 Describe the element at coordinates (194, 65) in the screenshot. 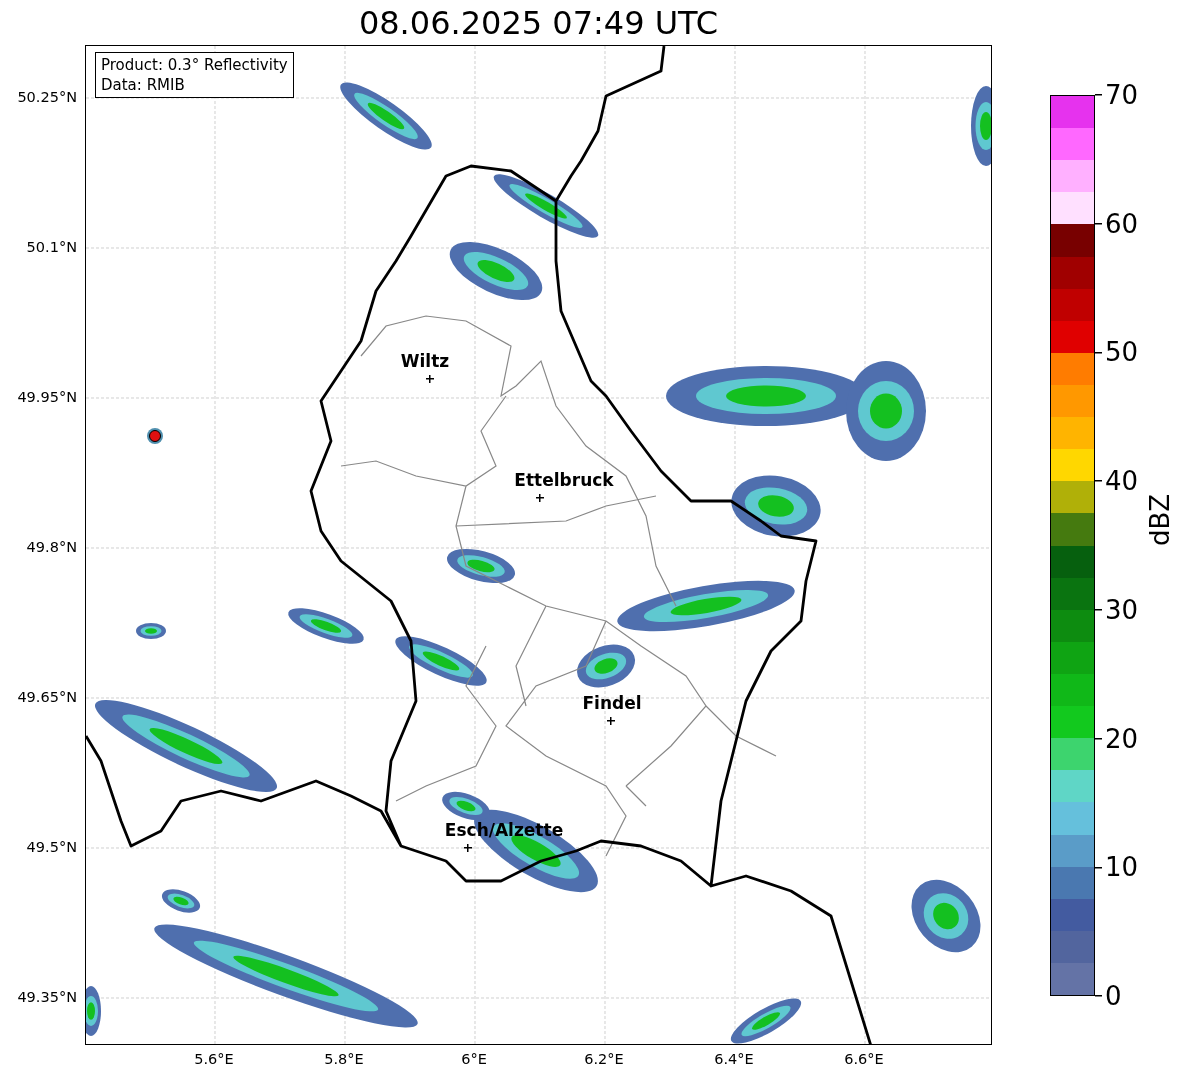

I see `info-text: Product: 0.3° Reflectivity` at that location.